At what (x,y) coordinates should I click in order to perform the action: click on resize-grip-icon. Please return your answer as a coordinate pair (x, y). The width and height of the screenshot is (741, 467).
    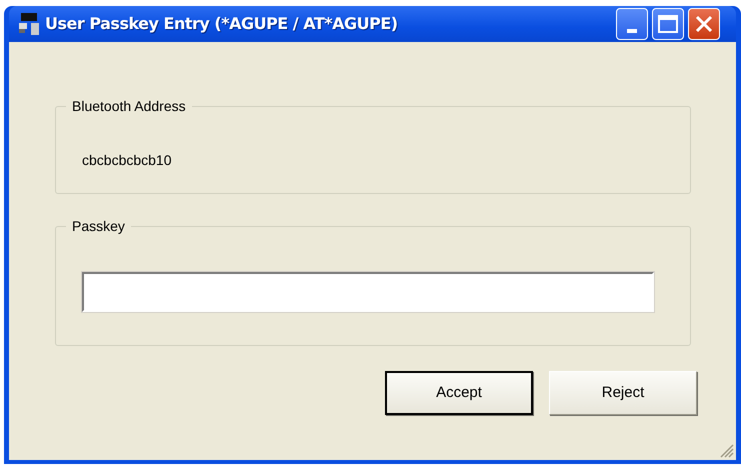
    Looking at the image, I should click on (727, 451).